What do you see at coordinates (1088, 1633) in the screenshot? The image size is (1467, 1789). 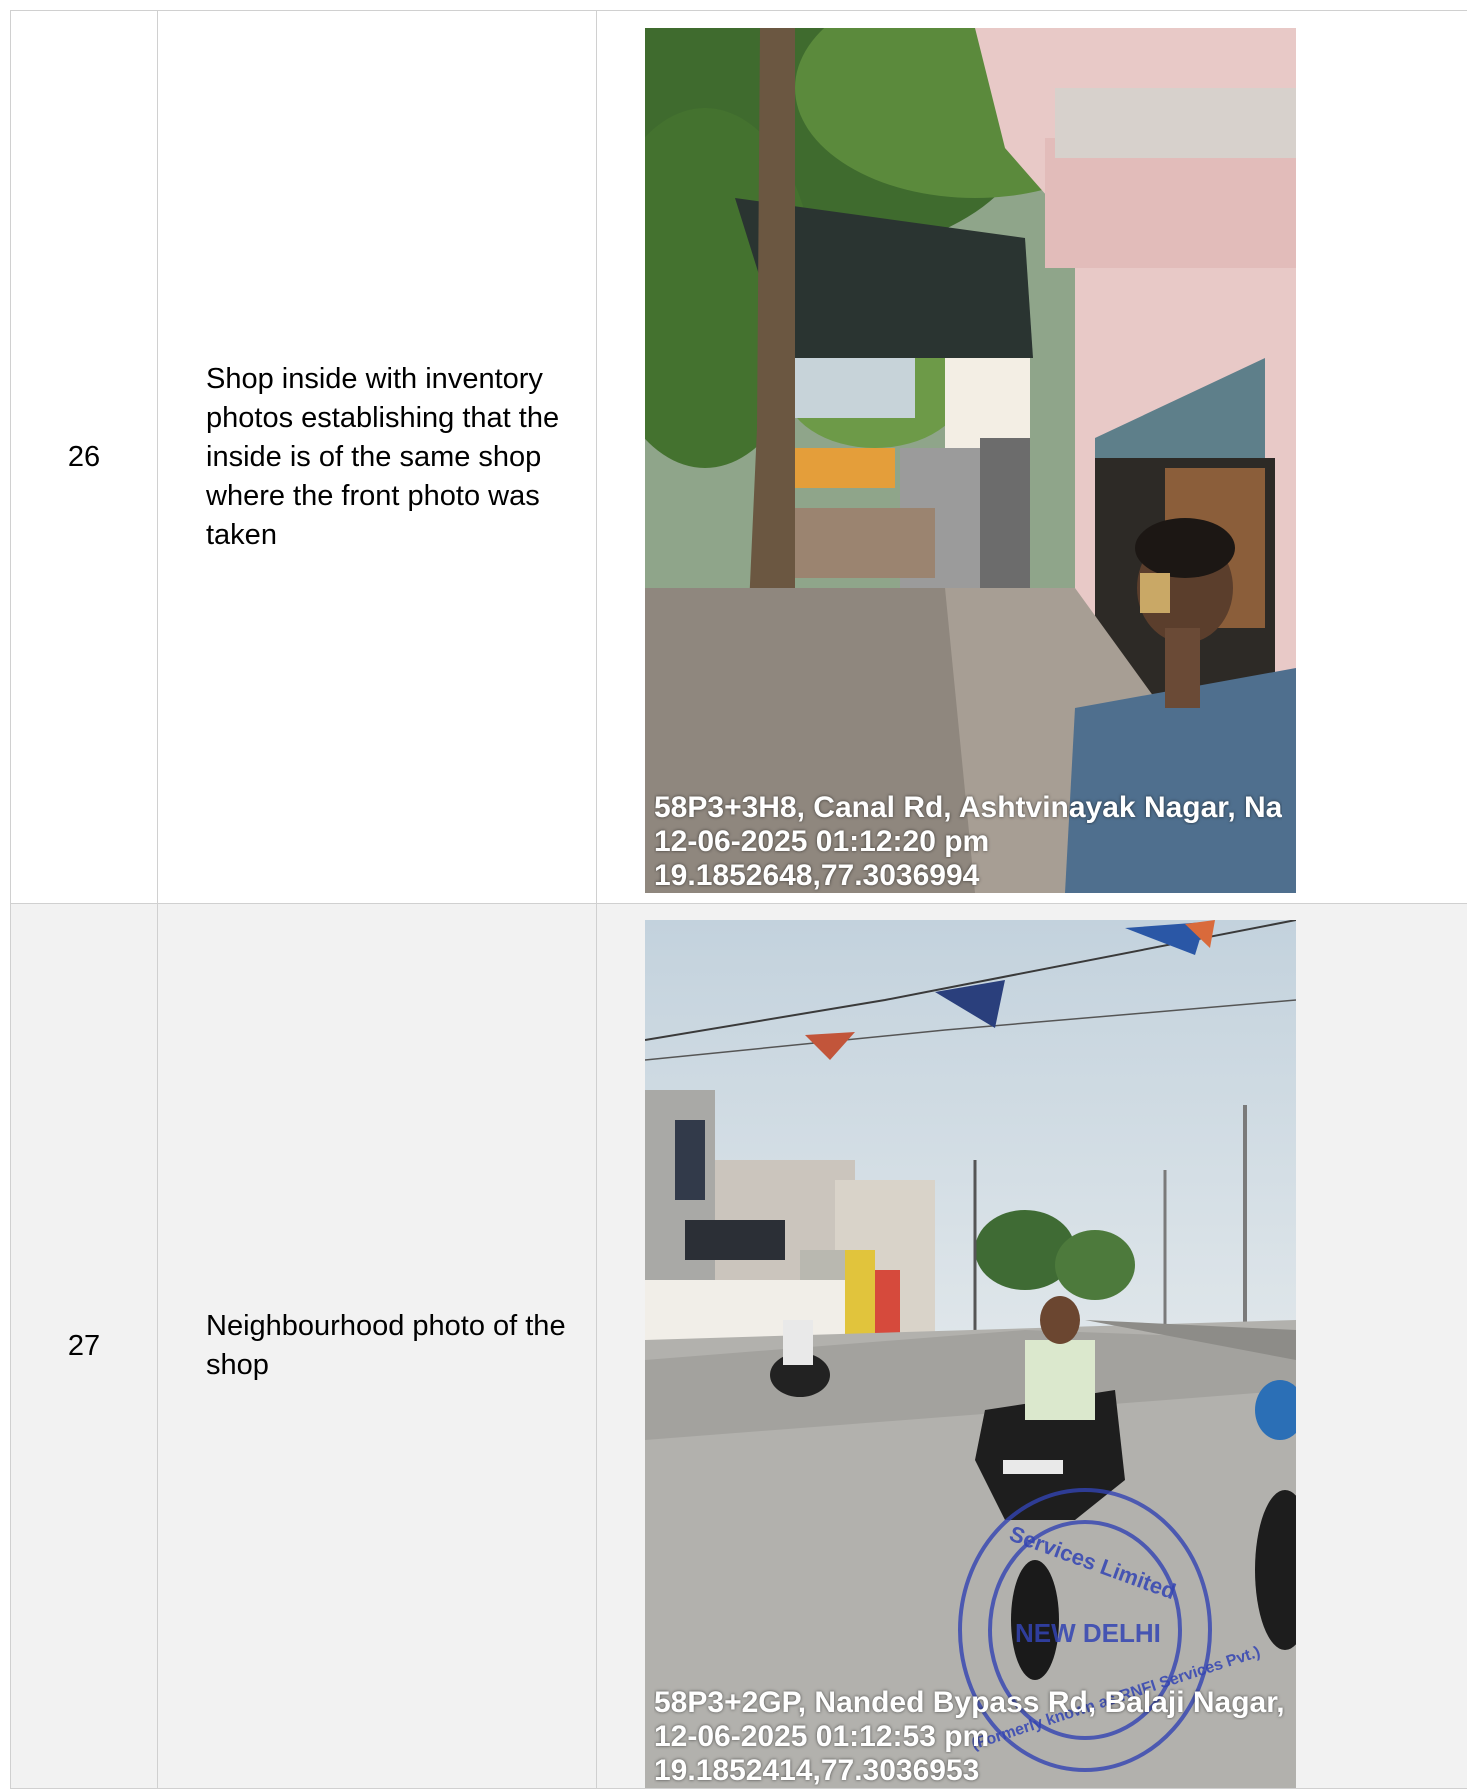 I see `stamp-city-text: NEW DELHI` at bounding box center [1088, 1633].